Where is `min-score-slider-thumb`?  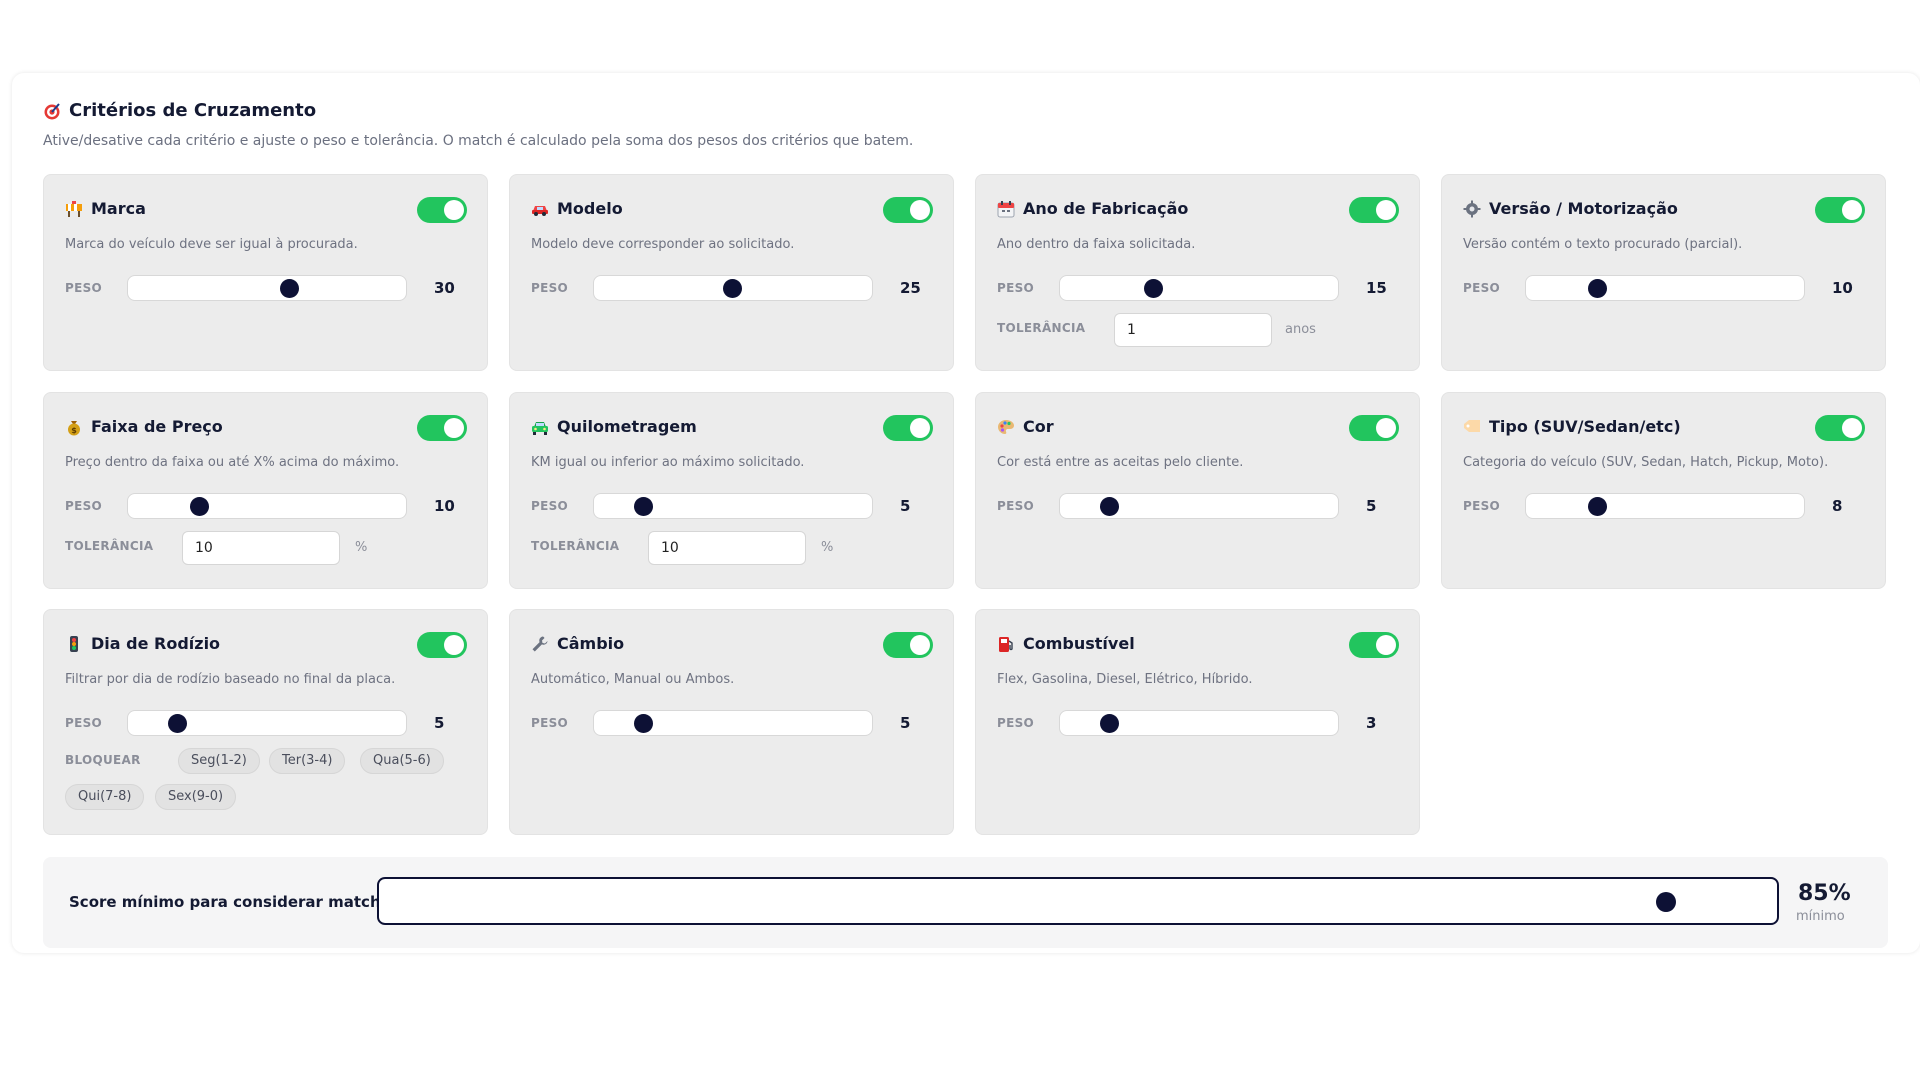 min-score-slider-thumb is located at coordinates (1666, 902).